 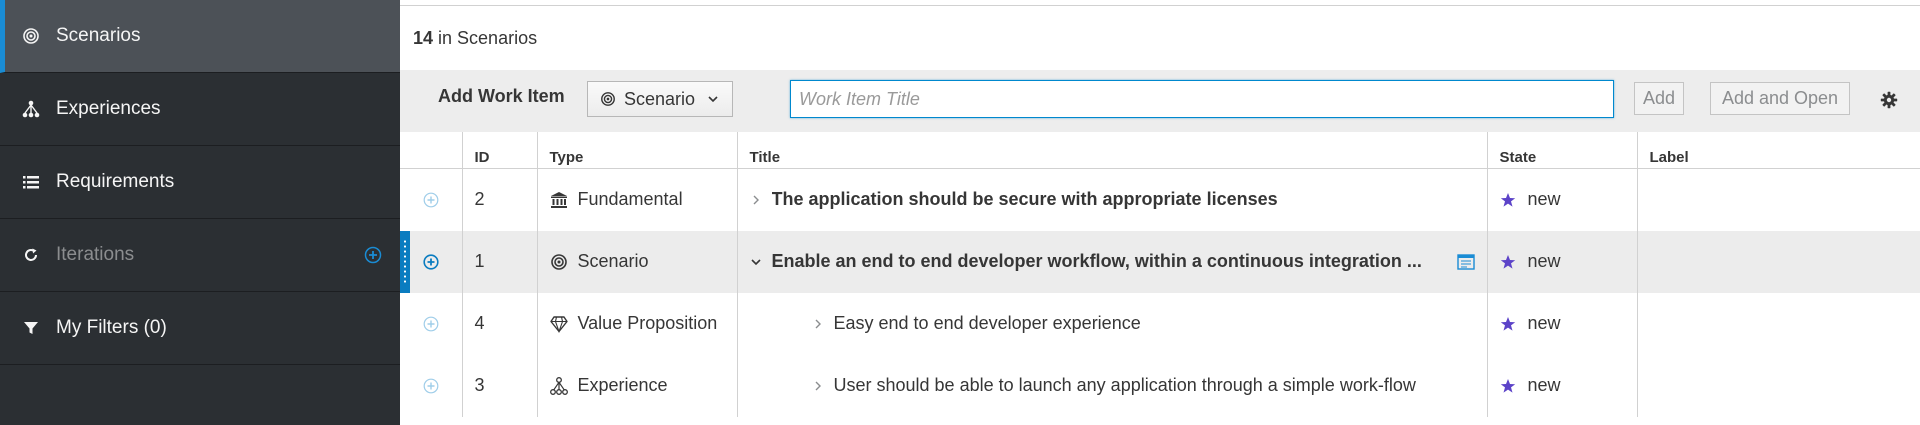 What do you see at coordinates (488, 37) in the screenshot?
I see `result-count-label: in Scenarios` at bounding box center [488, 37].